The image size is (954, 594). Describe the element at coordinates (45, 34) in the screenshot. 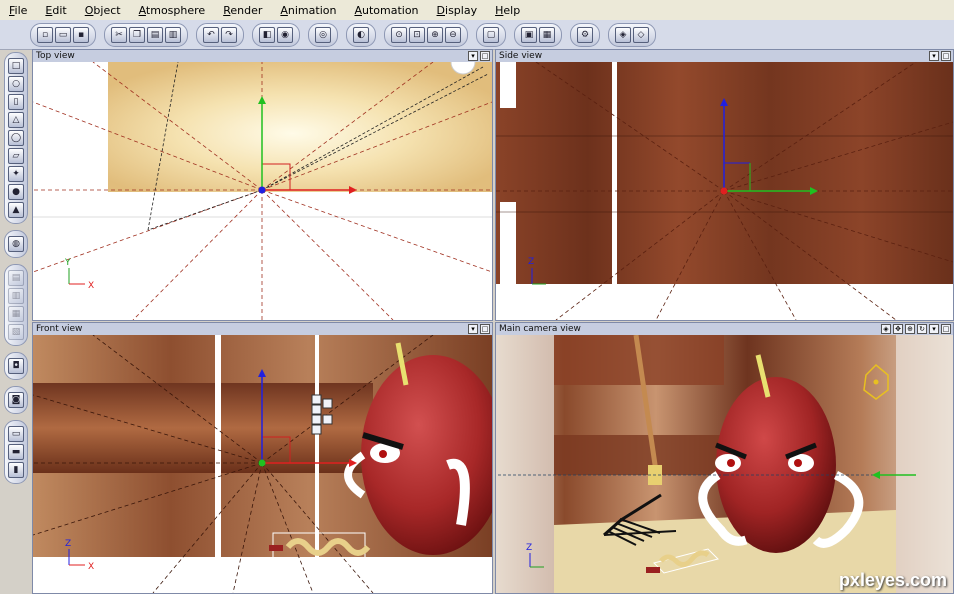

I see `new-file-icon: ▫` at that location.